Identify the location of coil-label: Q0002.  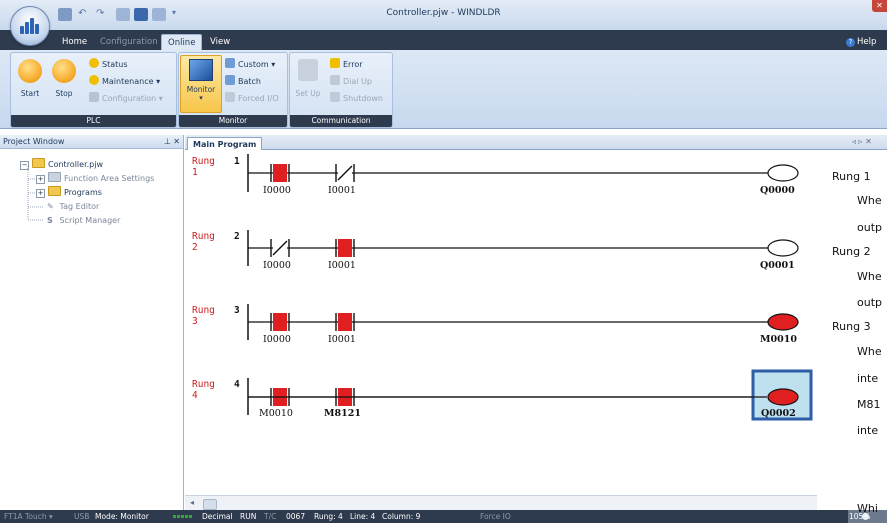
(778, 413).